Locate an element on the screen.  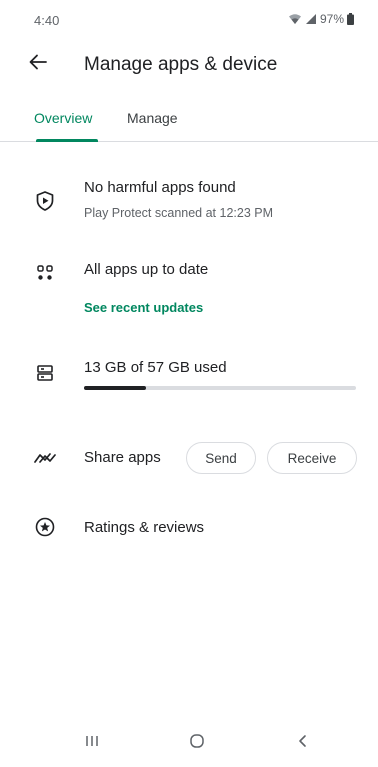
app-bar: Manage apps & device is located at coordinates (189, 64).